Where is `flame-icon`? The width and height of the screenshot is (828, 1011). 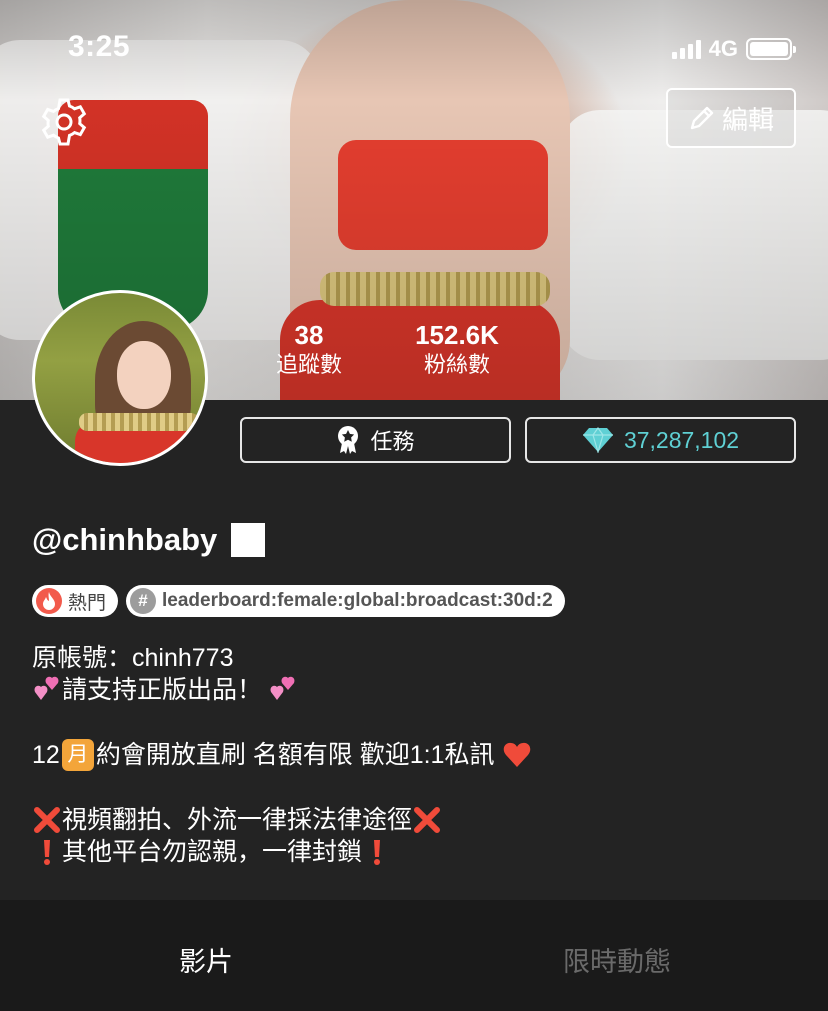 flame-icon is located at coordinates (49, 601).